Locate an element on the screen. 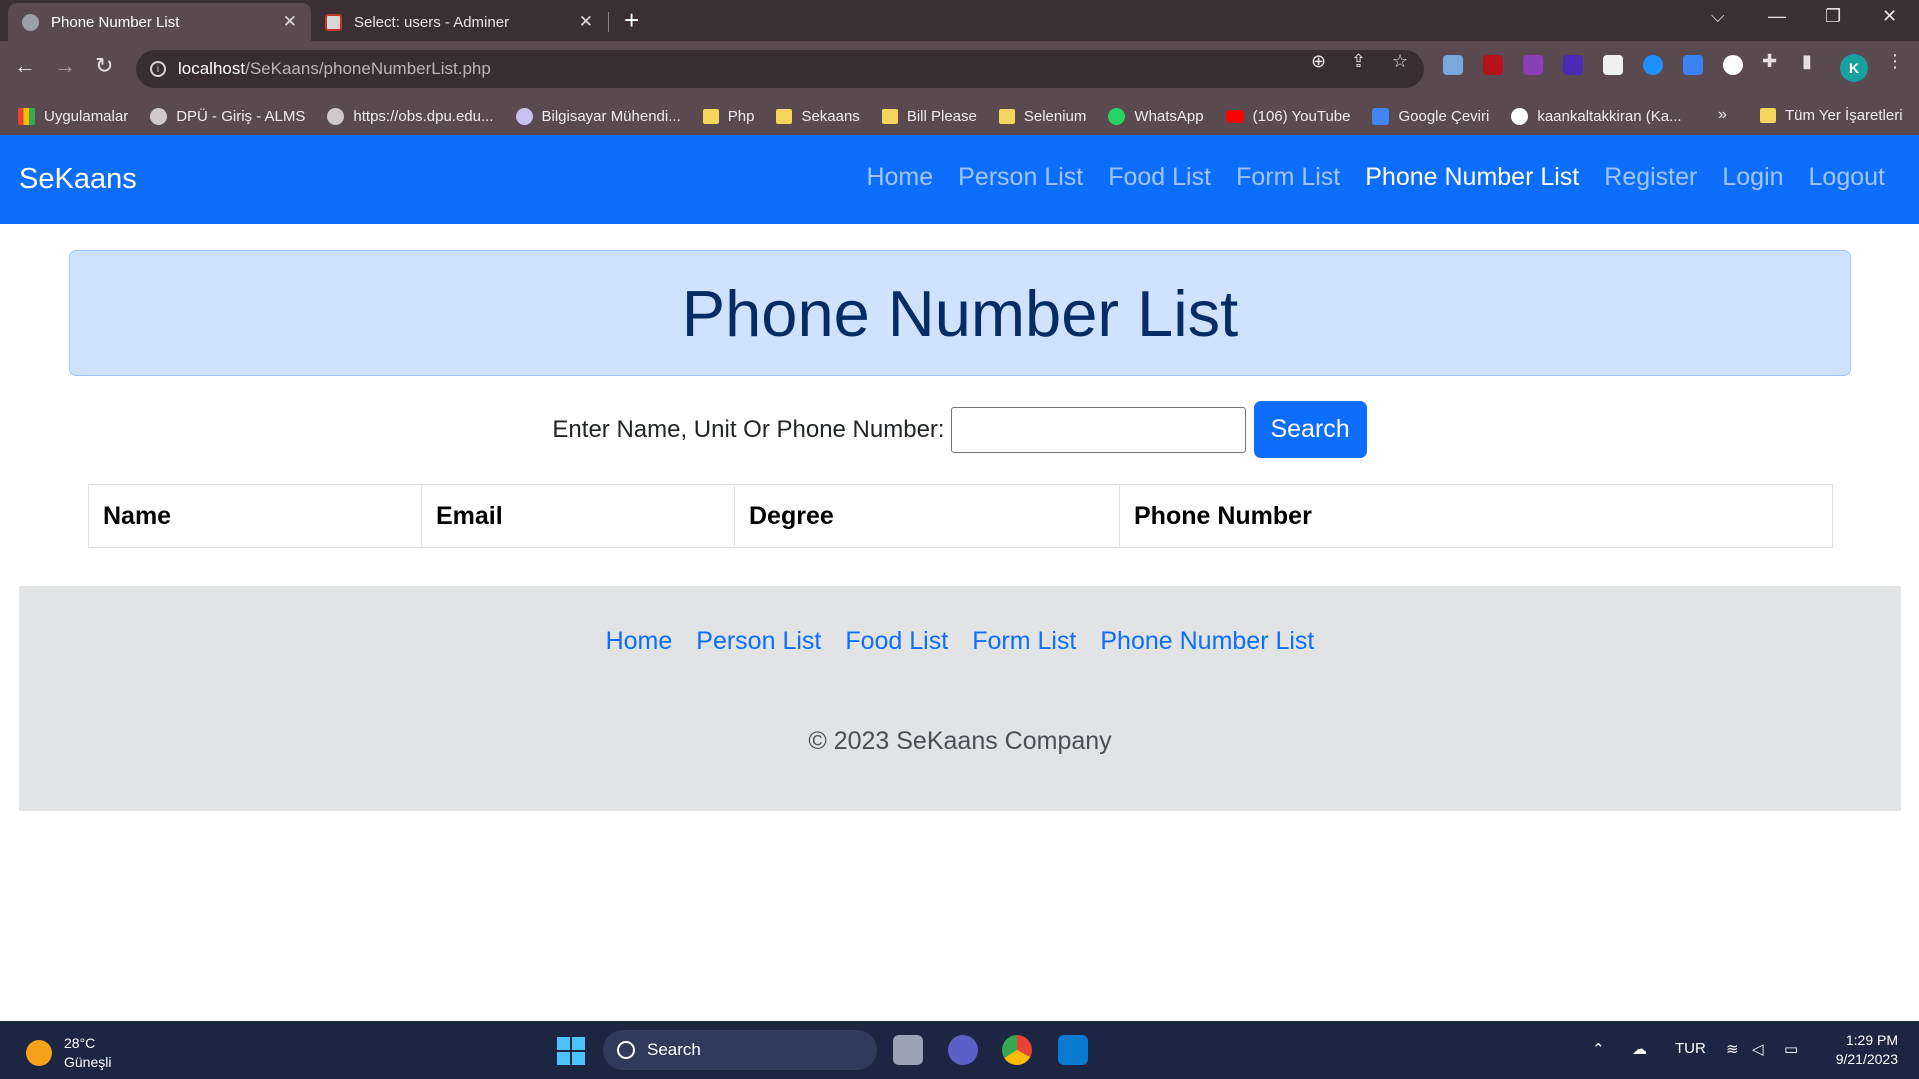 This screenshot has width=1919, height=1079. new-tab-icon: + is located at coordinates (631, 20).